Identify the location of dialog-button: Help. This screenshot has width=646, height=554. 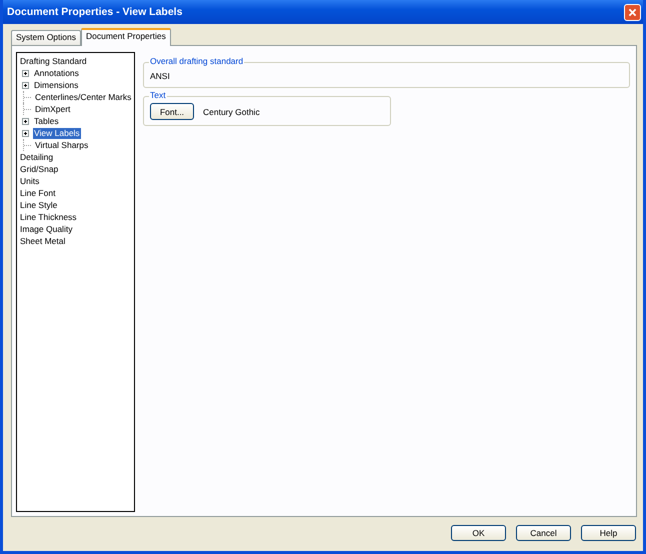
(608, 533).